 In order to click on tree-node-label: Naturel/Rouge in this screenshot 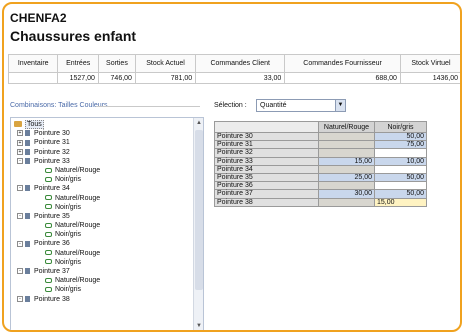, I will do `click(78, 253)`.